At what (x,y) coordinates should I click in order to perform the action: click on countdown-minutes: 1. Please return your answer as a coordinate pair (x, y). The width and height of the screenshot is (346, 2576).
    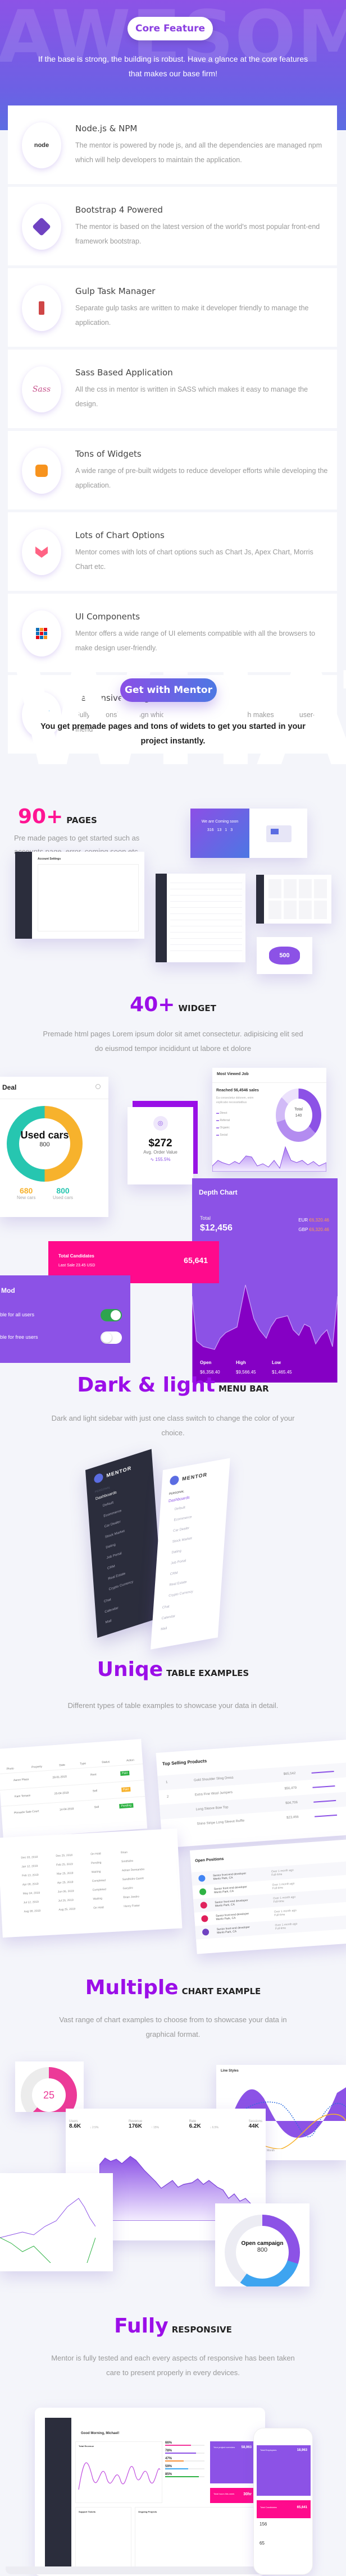
    Looking at the image, I should click on (226, 830).